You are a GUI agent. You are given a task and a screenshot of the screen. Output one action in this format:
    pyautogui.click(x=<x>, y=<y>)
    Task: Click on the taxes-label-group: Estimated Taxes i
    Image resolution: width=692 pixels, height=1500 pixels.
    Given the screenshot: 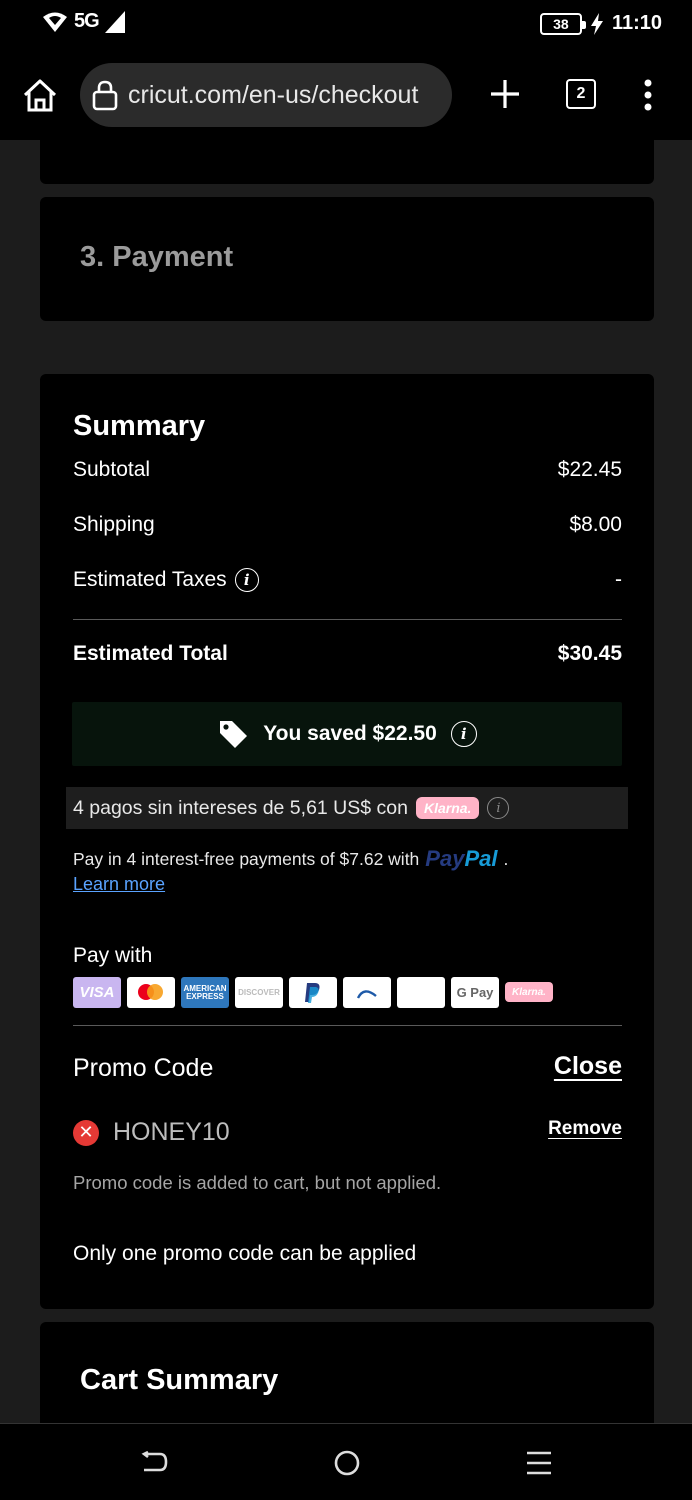 What is the action you would take?
    pyautogui.click(x=166, y=580)
    